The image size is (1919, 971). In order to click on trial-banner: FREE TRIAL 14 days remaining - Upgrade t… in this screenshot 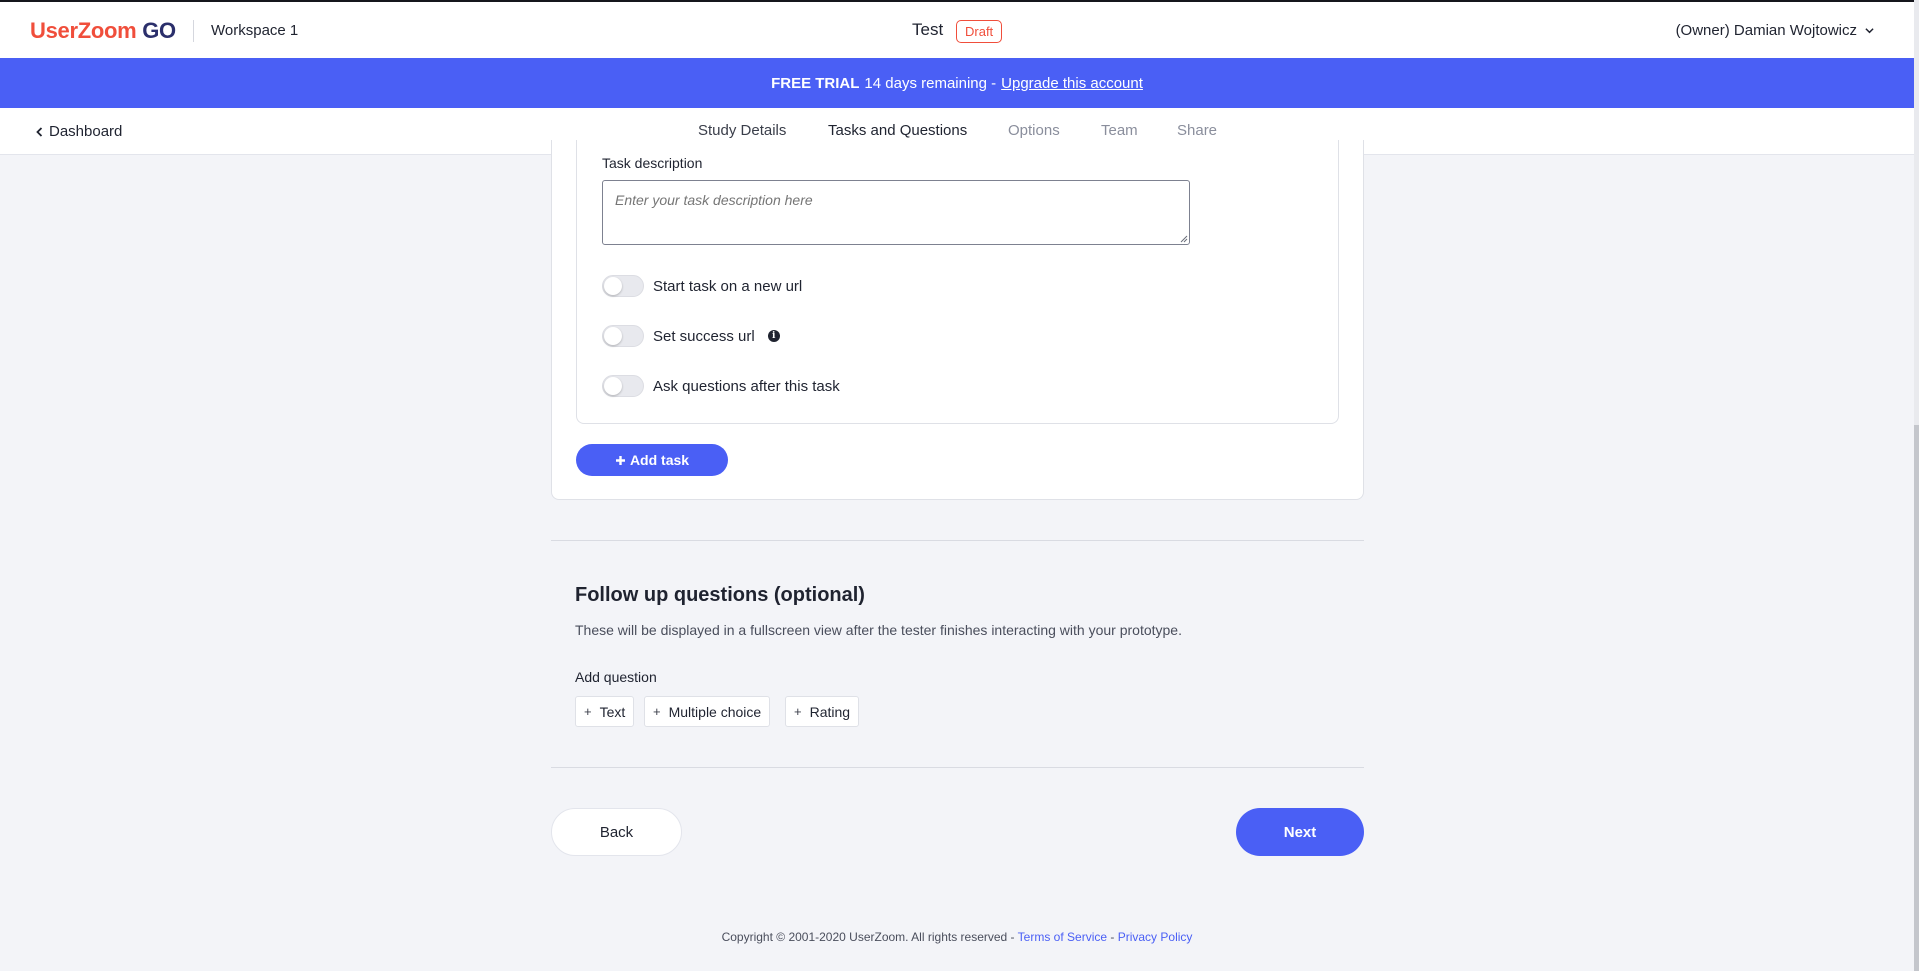, I will do `click(957, 83)`.